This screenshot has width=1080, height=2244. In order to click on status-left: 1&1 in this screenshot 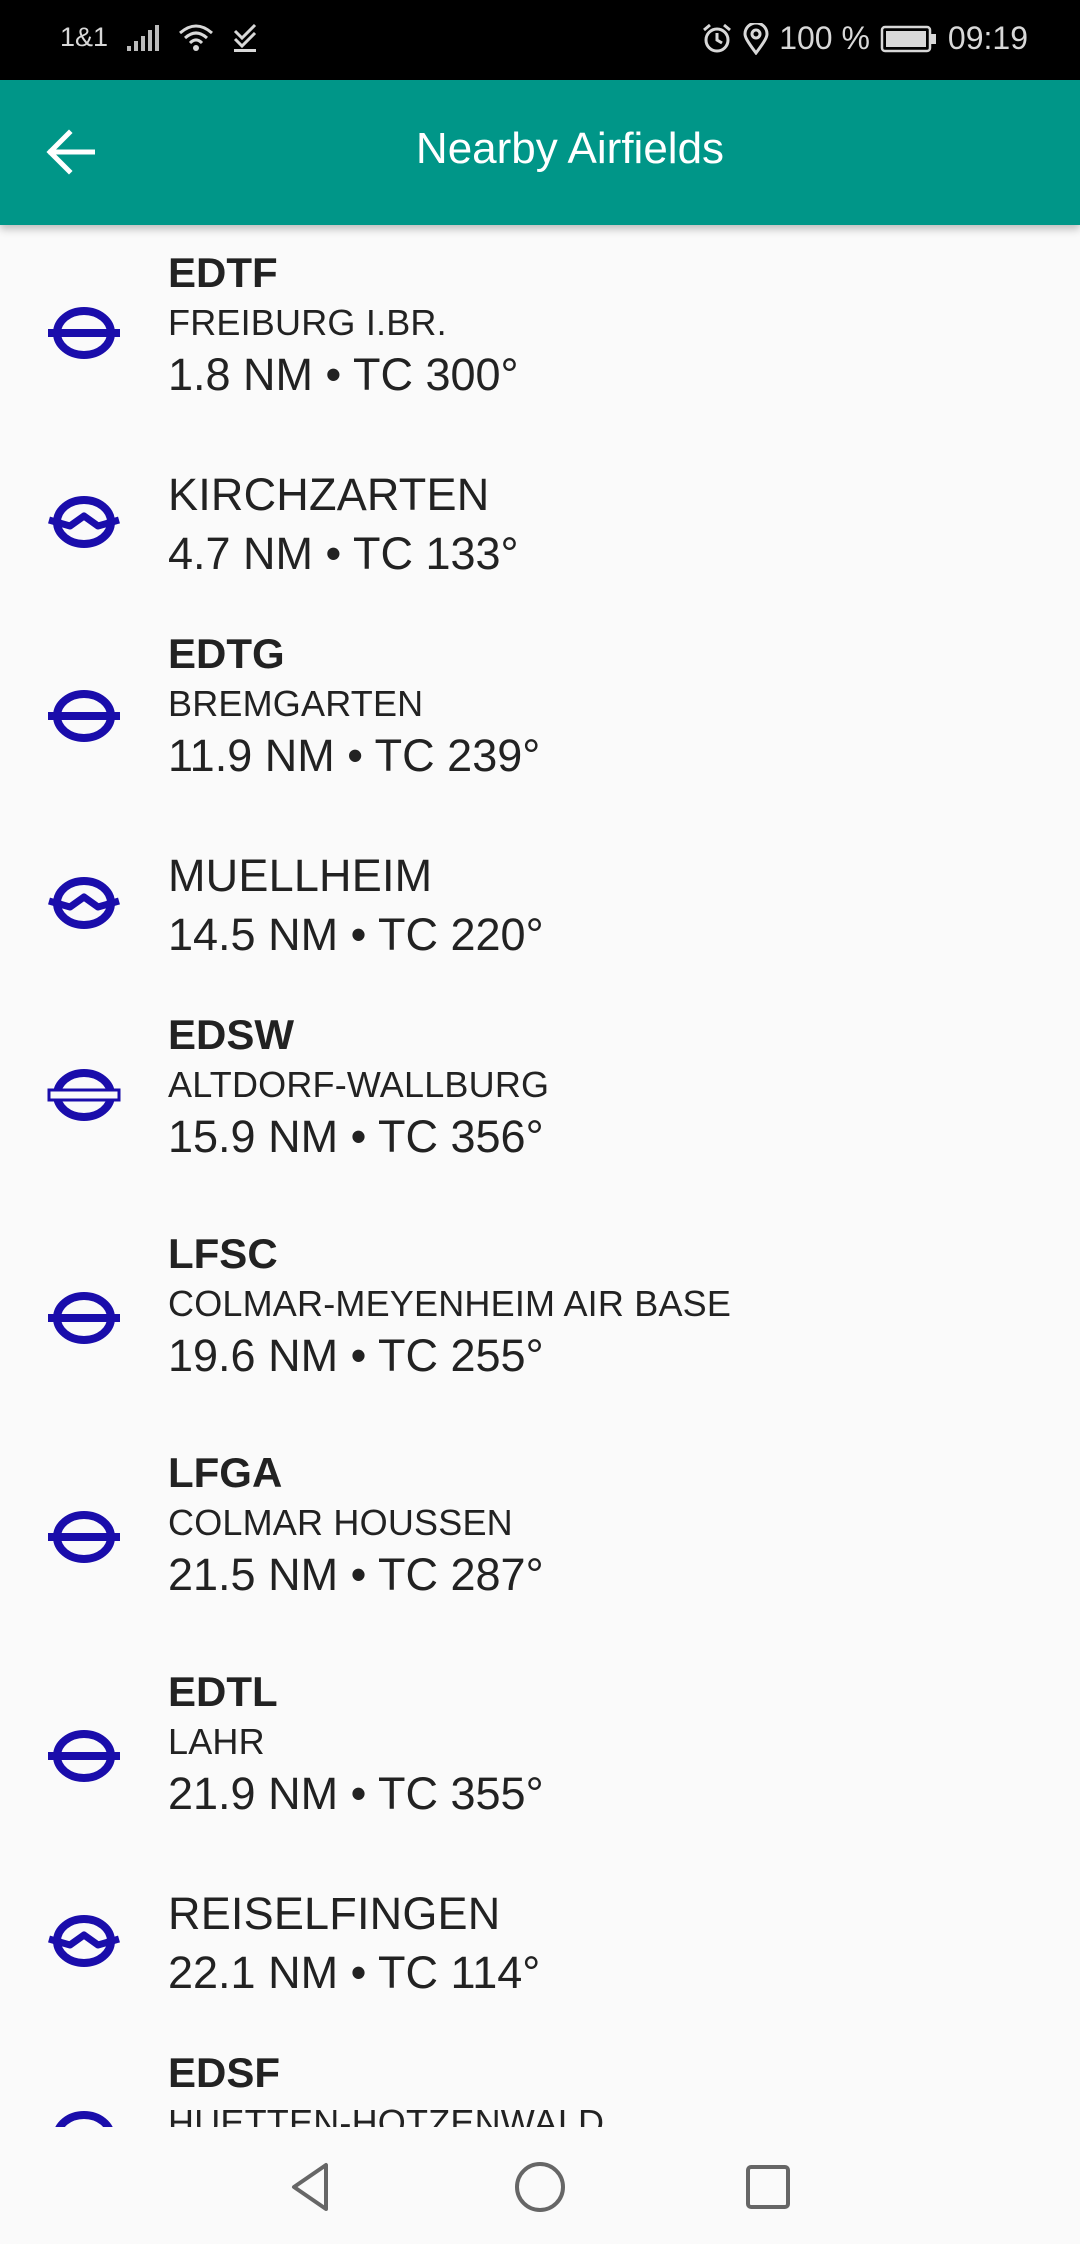, I will do `click(159, 37)`.